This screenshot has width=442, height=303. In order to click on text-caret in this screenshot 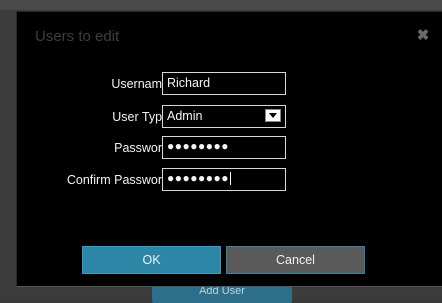, I will do `click(230, 179)`.